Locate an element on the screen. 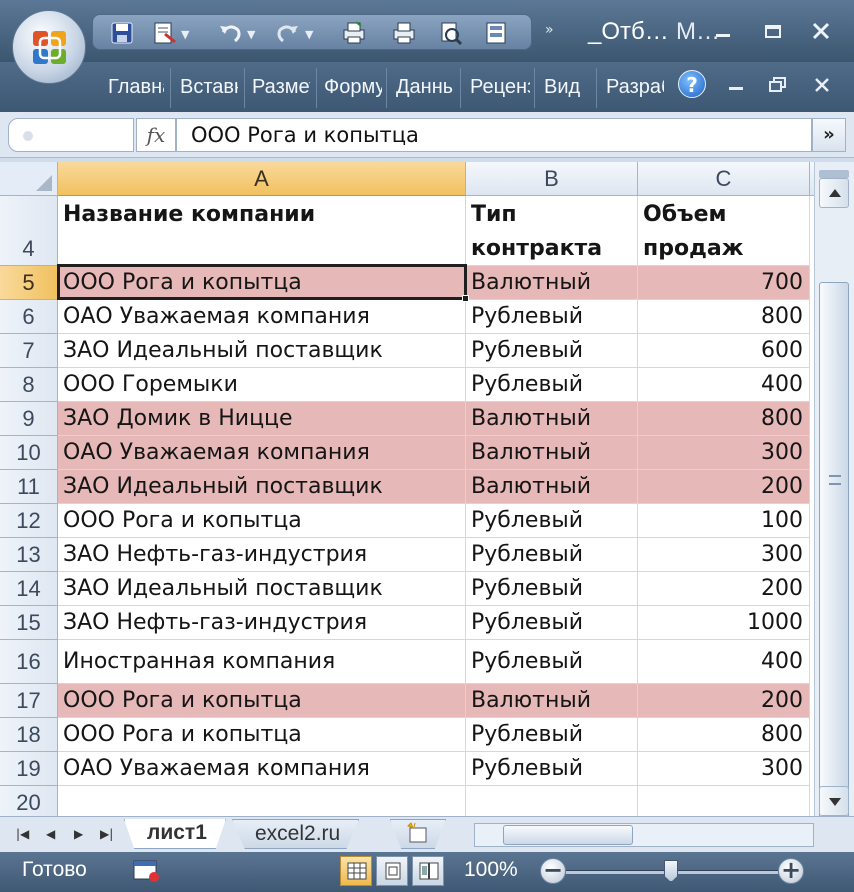 The image size is (854, 892). row-header: 6 is located at coordinates (29, 317).